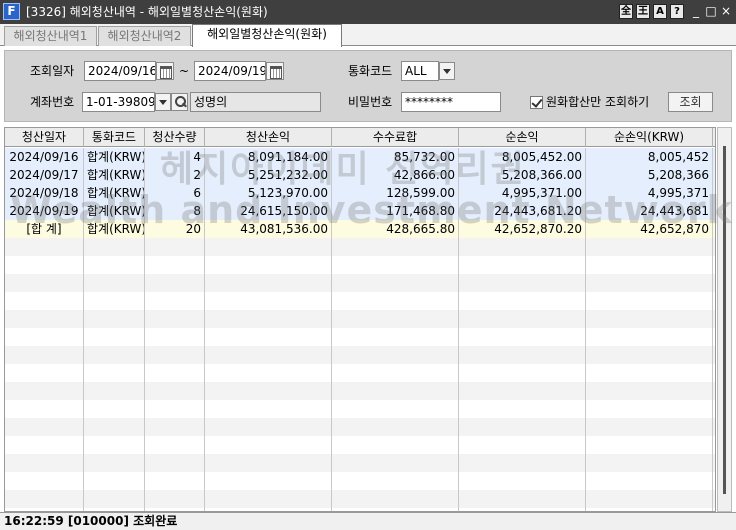 The image size is (736, 530). What do you see at coordinates (268, 137) in the screenshot?
I see `header-col-clear-pnl: 청산손익` at bounding box center [268, 137].